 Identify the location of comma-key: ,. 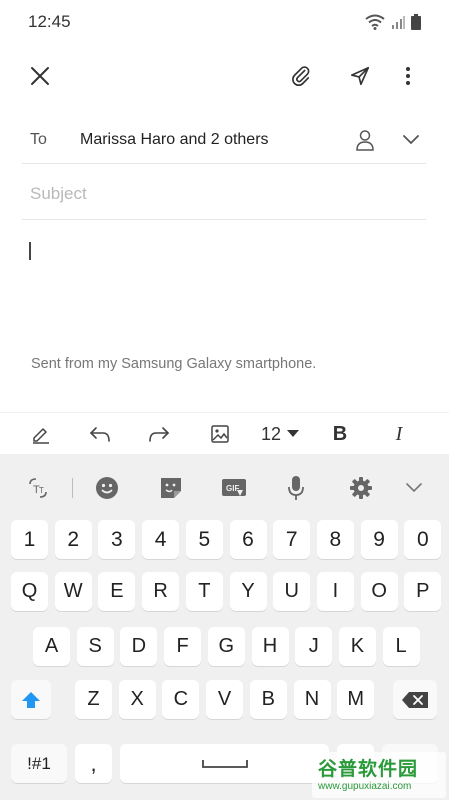
(93, 763).